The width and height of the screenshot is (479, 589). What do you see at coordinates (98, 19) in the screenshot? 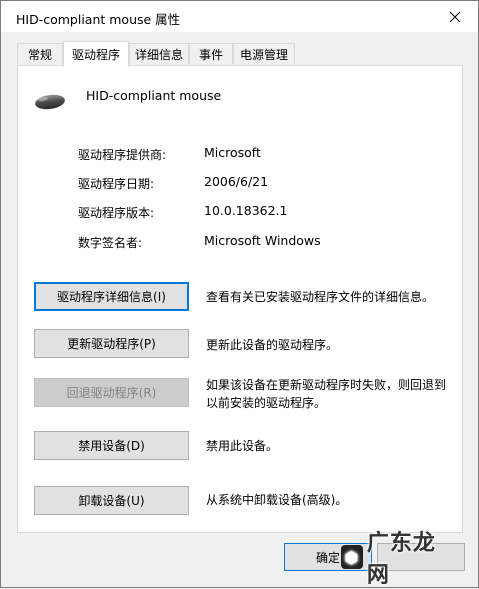
I see `window-title: HID-compliant mouse 属性` at bounding box center [98, 19].